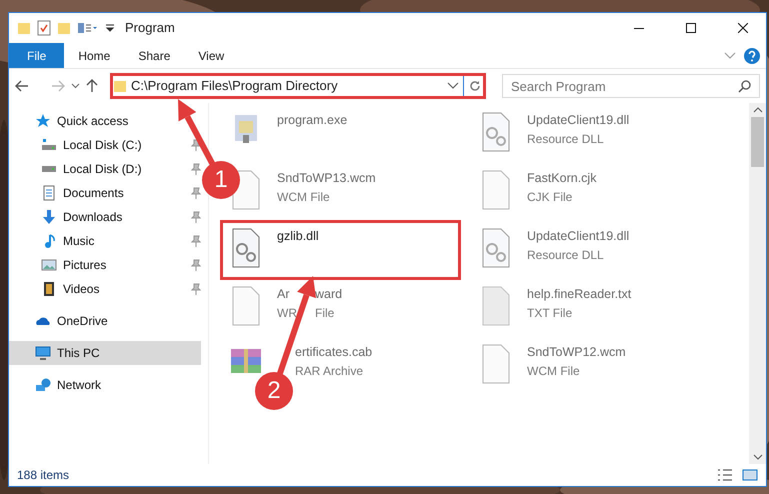  I want to click on film-icon, so click(49, 289).